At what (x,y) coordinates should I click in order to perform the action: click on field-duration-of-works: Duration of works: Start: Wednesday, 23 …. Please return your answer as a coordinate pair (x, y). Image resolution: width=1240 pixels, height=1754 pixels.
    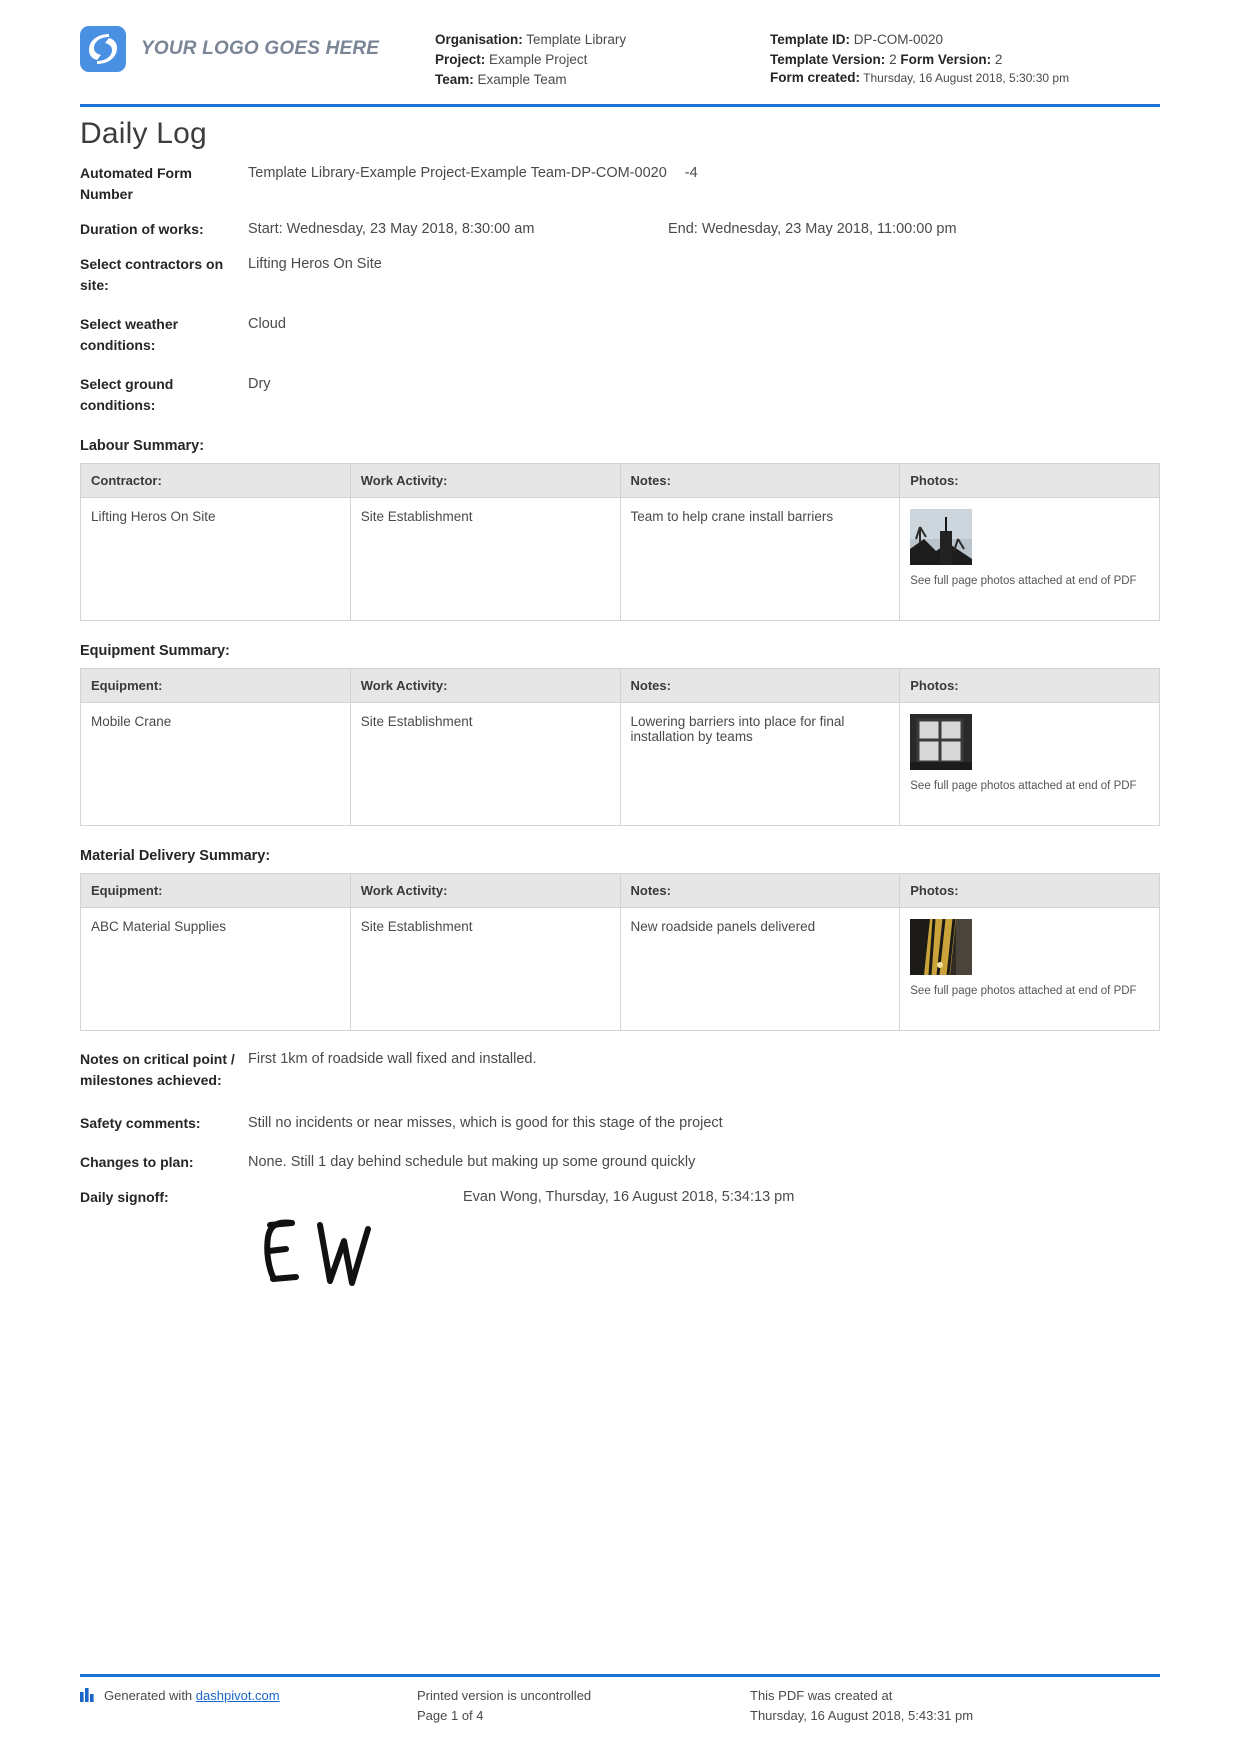
    Looking at the image, I should click on (620, 229).